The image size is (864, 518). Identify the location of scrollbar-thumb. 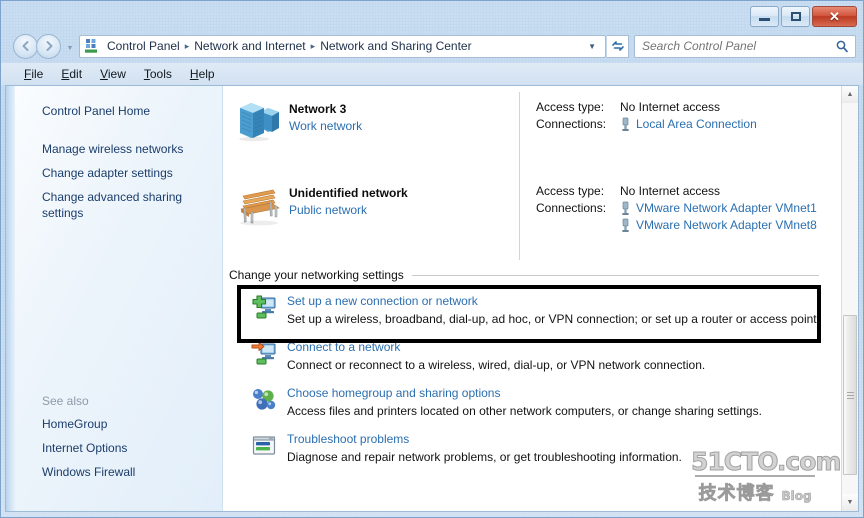
(850, 395).